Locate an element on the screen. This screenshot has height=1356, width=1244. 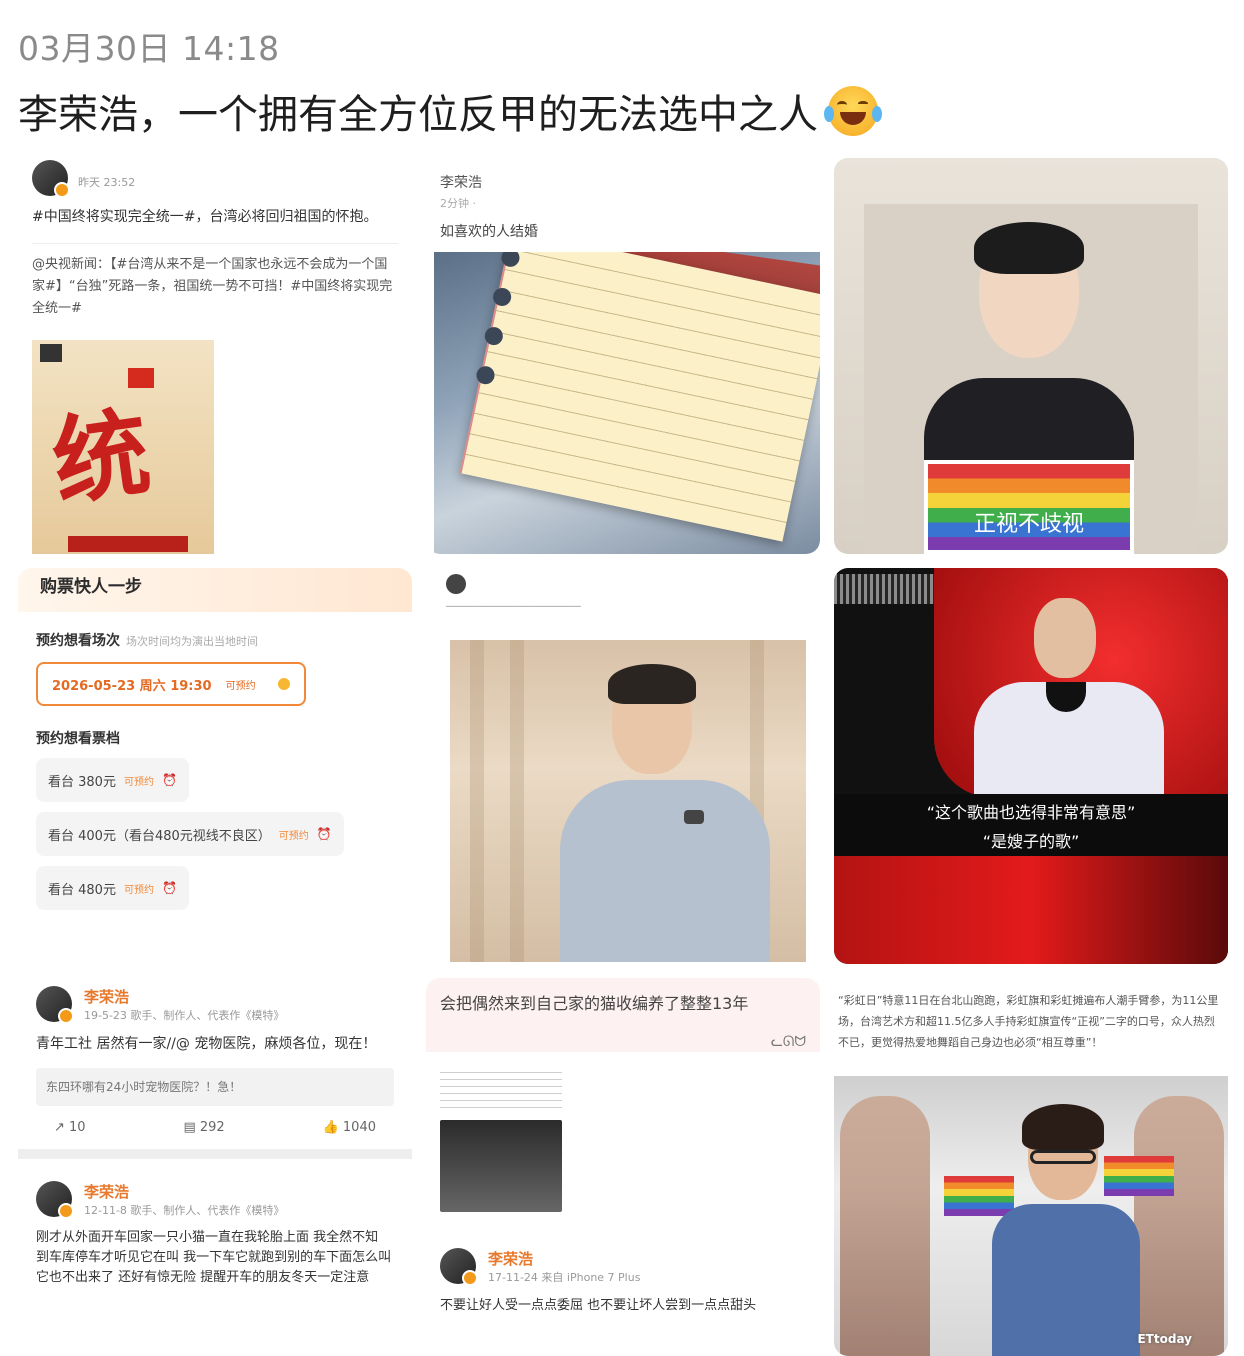
grid-image-2: 李荣浩 2分钟 · 如喜欢的人结婚 is located at coordinates (623, 356).